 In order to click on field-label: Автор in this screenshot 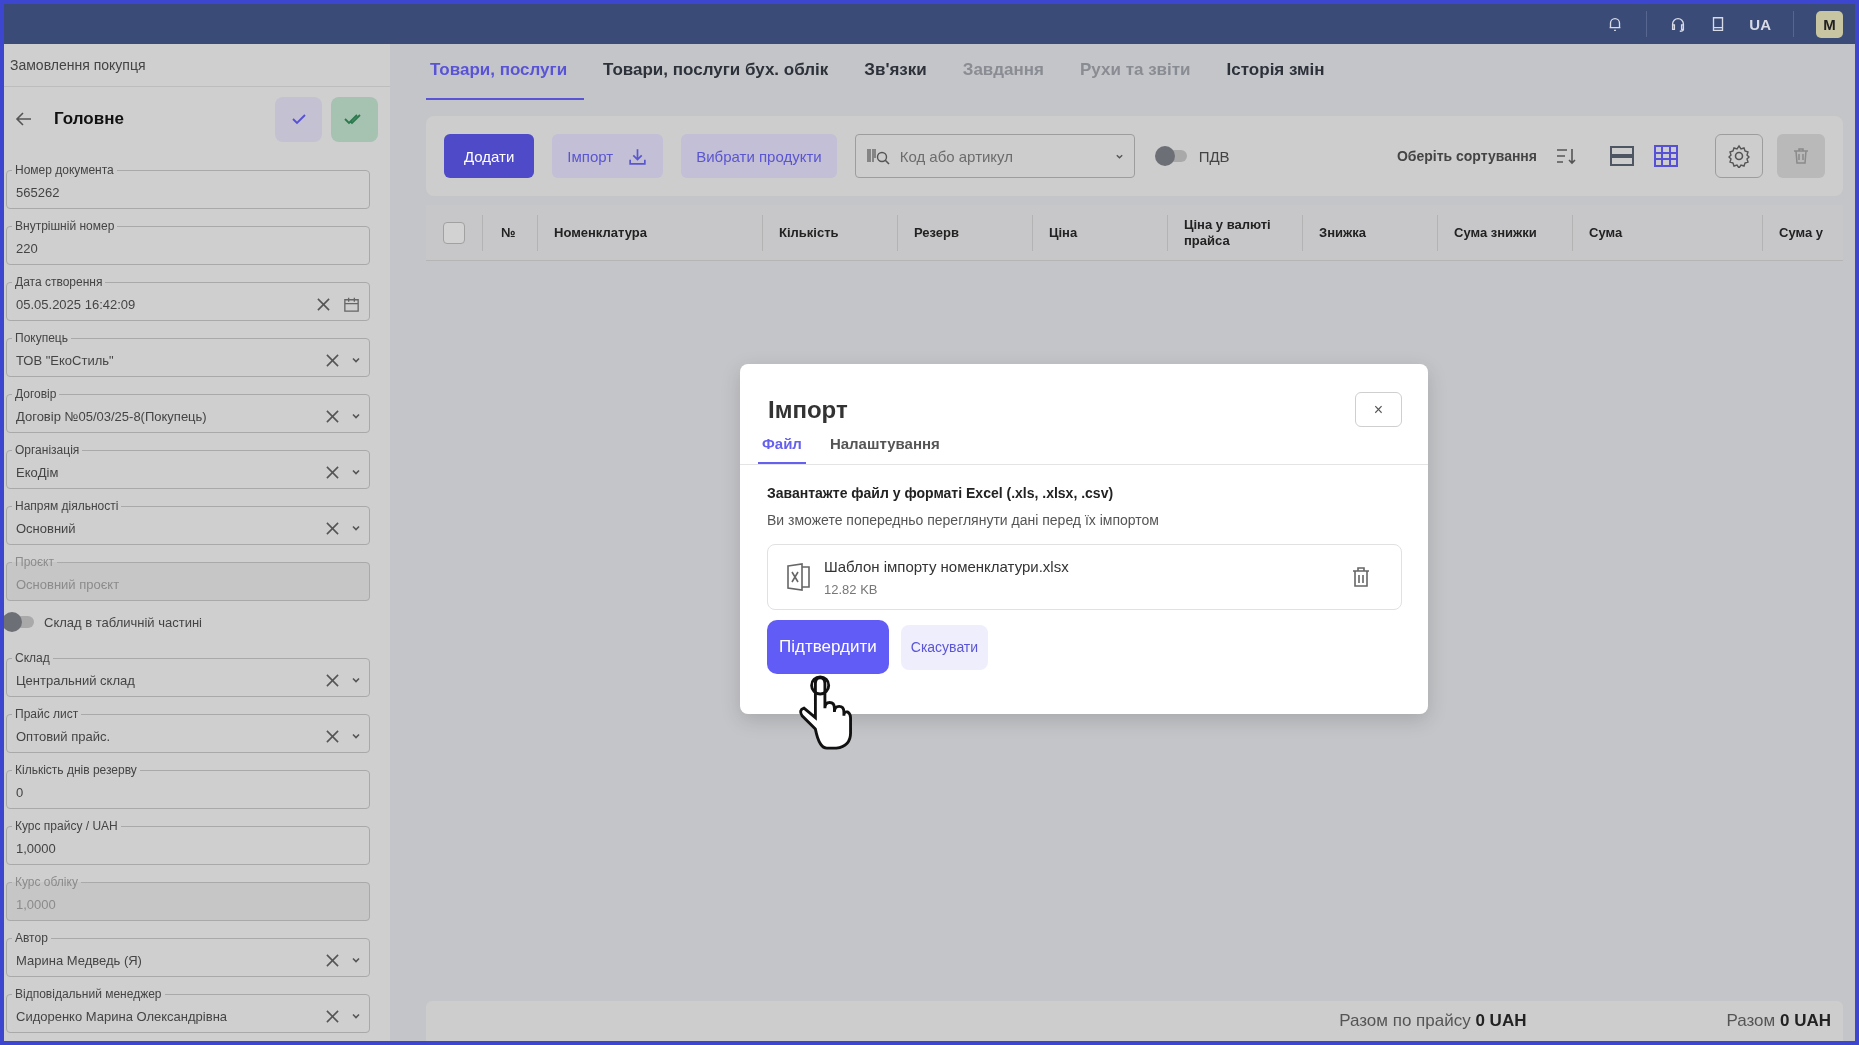, I will do `click(31, 938)`.